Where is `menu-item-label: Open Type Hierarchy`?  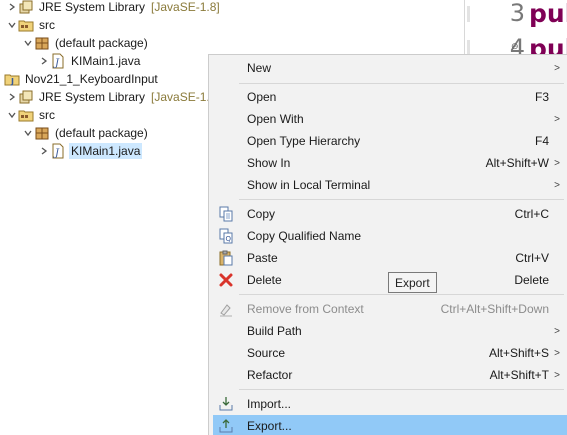 menu-item-label: Open Type Hierarchy is located at coordinates (304, 141).